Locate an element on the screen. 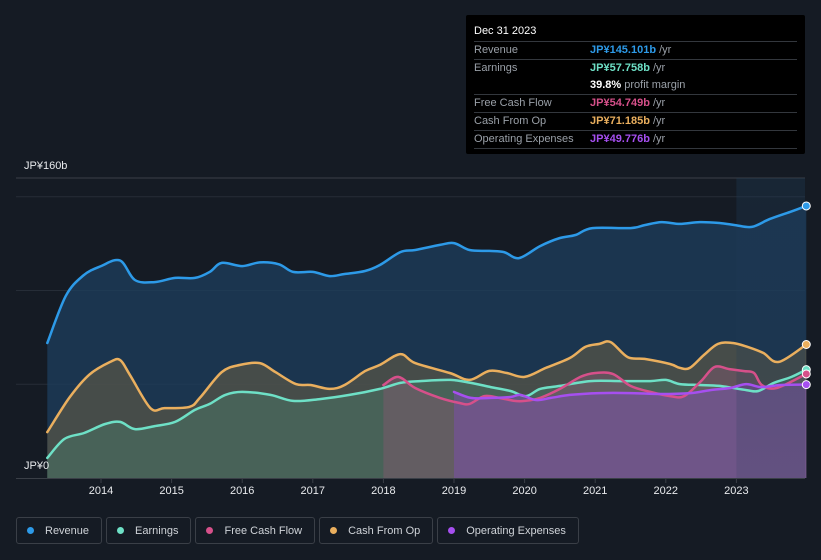 This screenshot has height=560, width=821. legend-label: Revenue is located at coordinates (67, 530).